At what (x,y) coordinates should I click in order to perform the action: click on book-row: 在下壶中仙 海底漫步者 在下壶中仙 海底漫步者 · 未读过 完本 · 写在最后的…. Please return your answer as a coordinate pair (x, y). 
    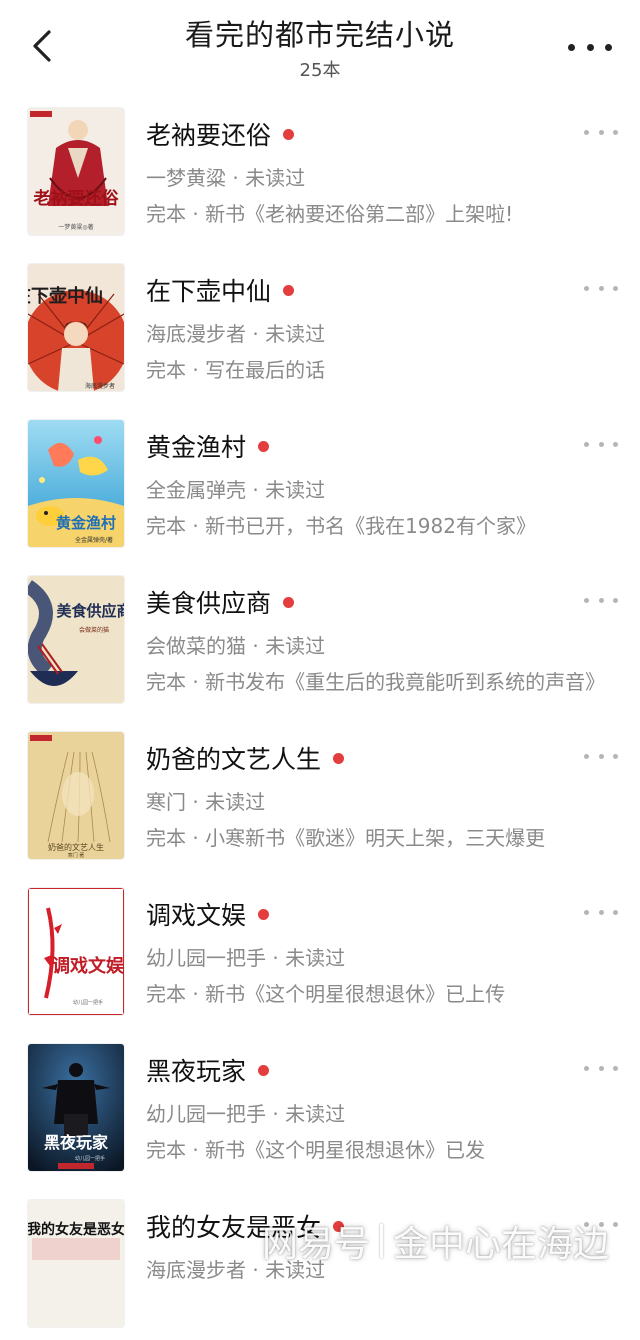
    Looking at the image, I should click on (320, 326).